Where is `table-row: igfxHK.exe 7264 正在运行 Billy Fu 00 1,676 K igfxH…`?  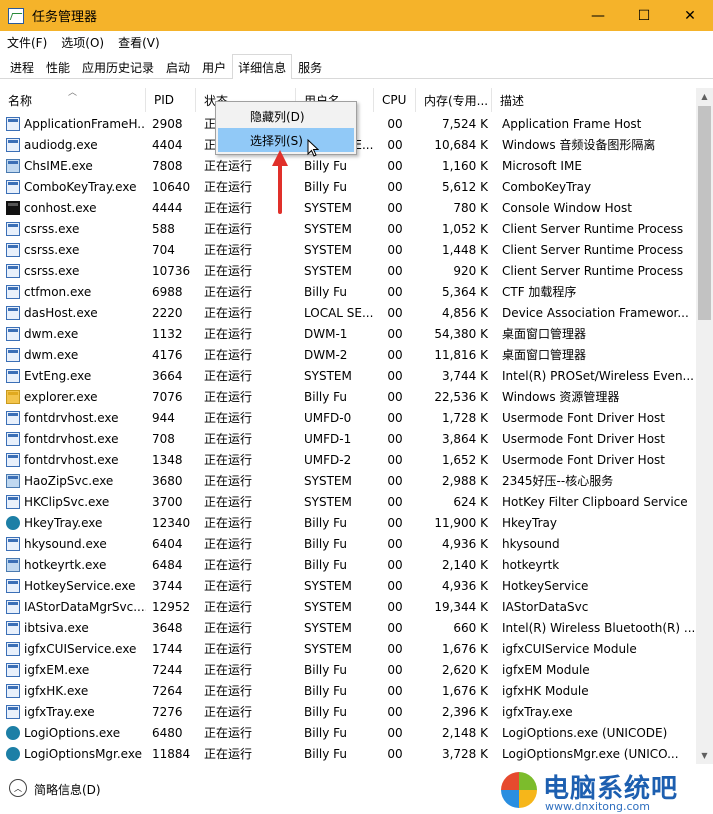 table-row: igfxHK.exe 7264 正在运行 Billy Fu 00 1,676 K igfxH… is located at coordinates (348, 690).